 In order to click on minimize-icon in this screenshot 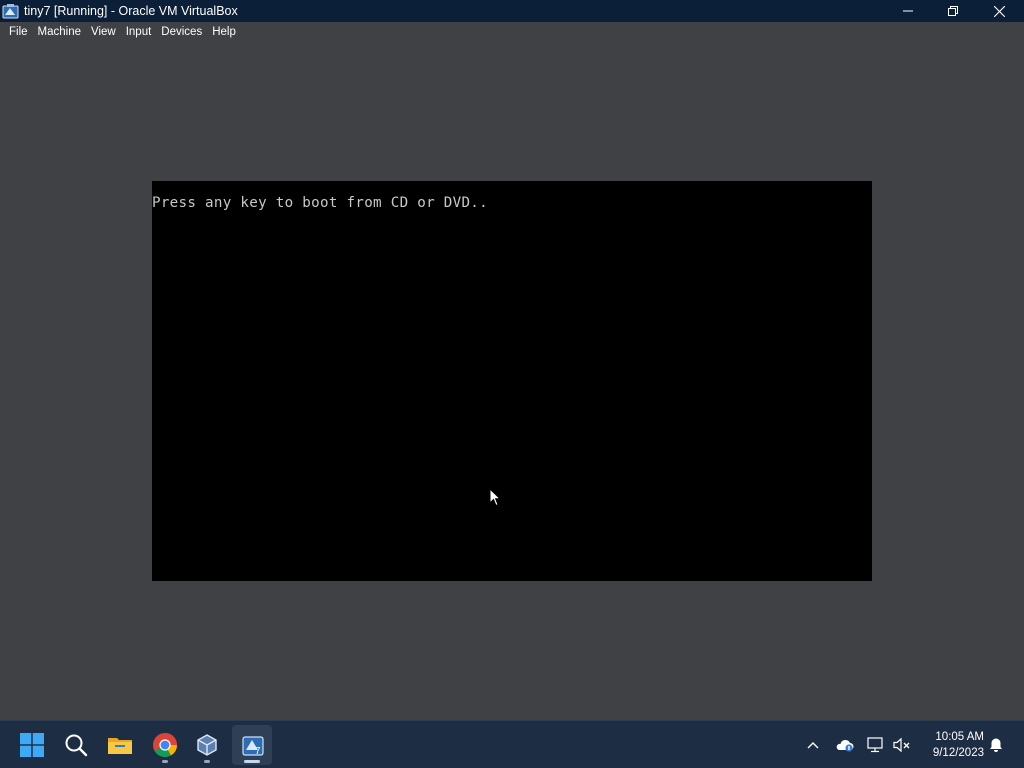, I will do `click(908, 11)`.